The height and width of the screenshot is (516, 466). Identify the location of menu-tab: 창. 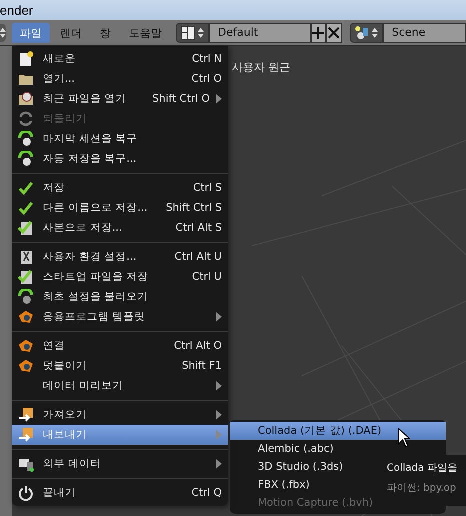
(105, 32).